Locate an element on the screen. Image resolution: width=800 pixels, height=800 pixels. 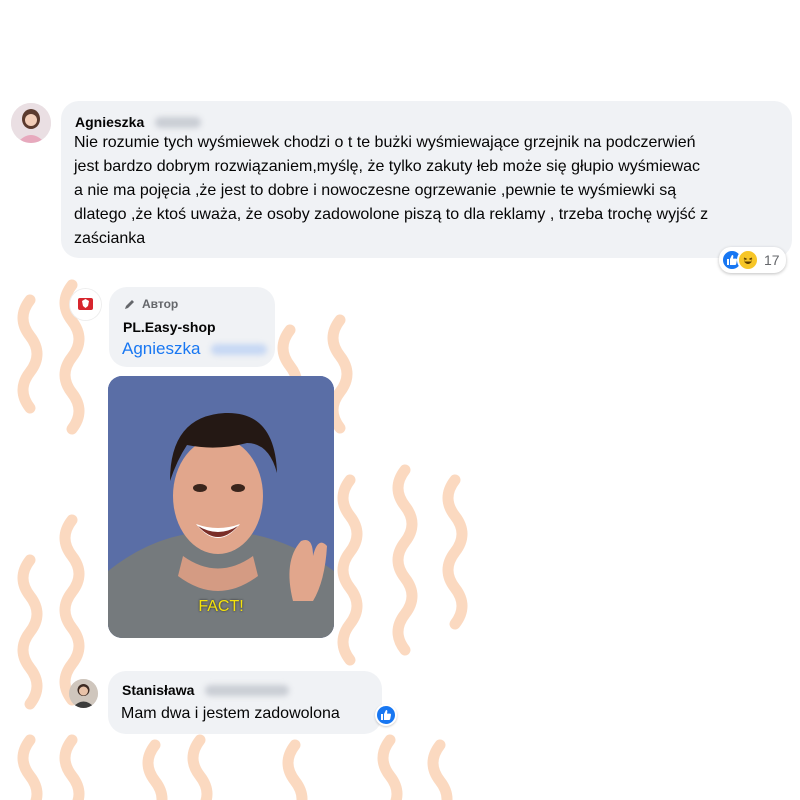
gif-caption: FACT! is located at coordinates (221, 606).